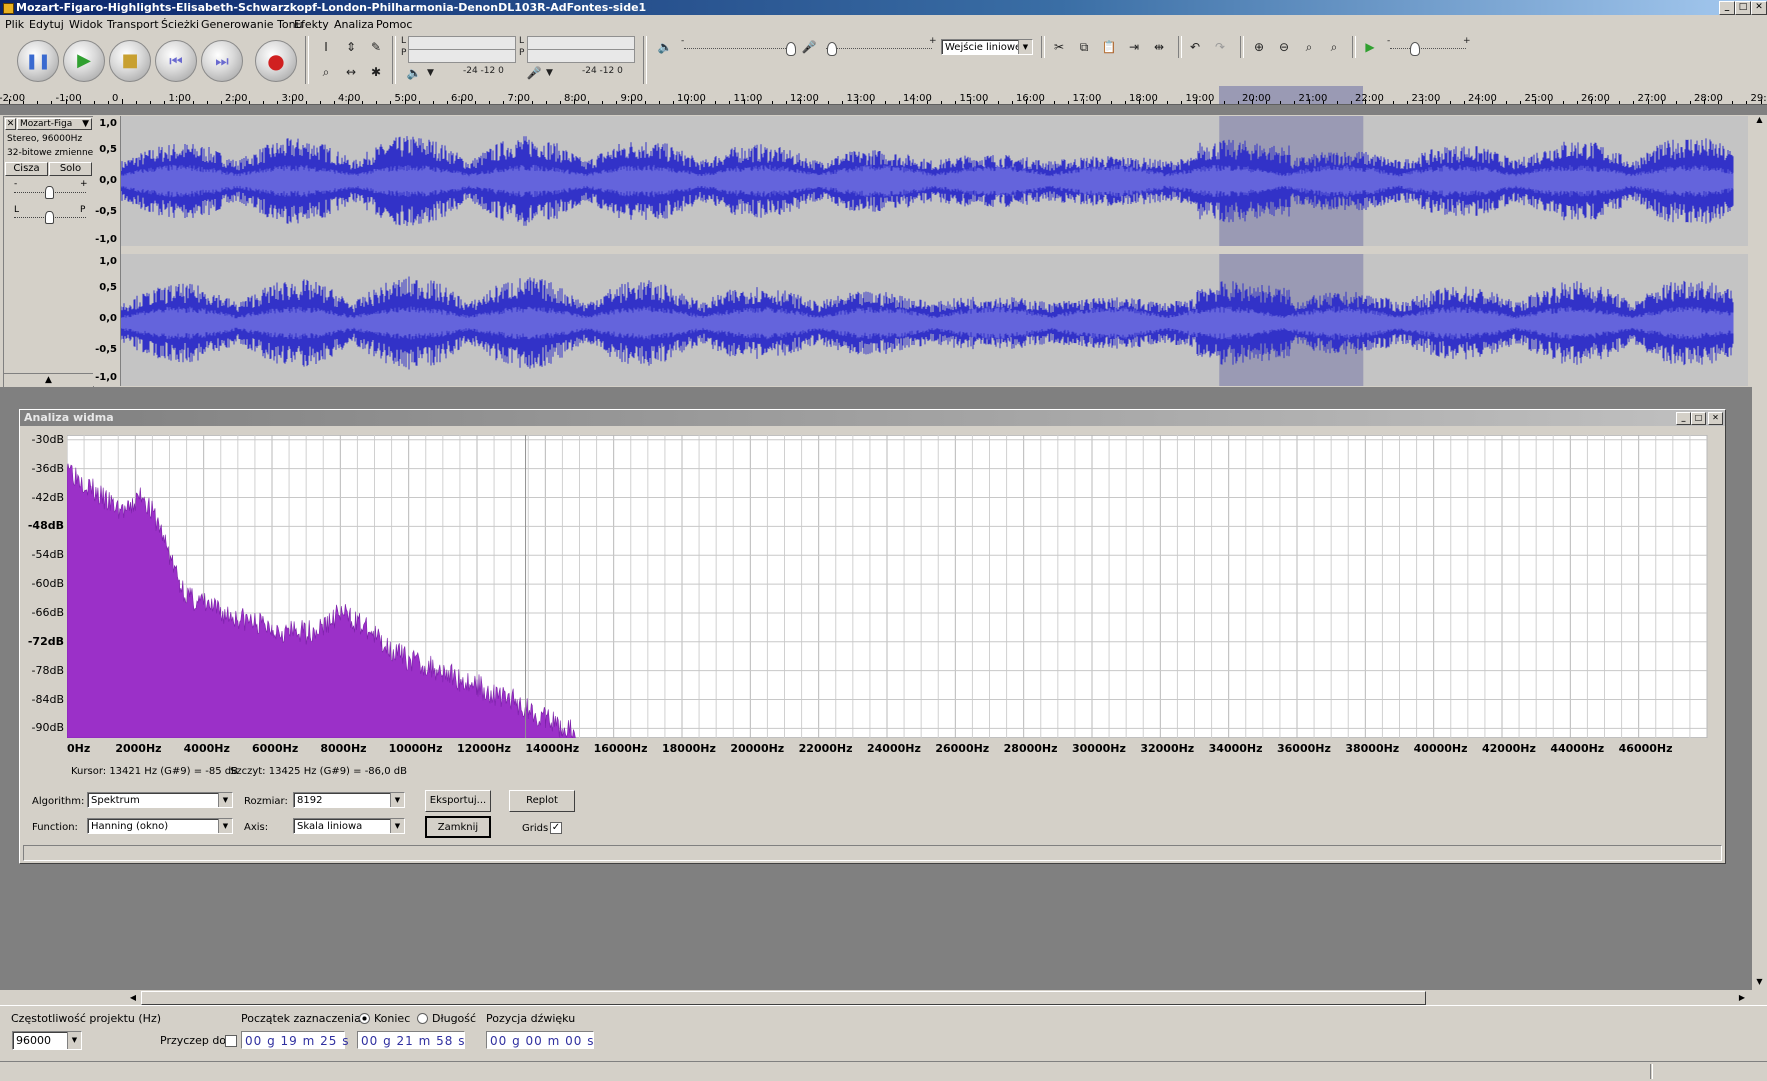 This screenshot has height=1081, width=1767. What do you see at coordinates (783, 998) in the screenshot?
I see `horizontal-scroll-thumb` at bounding box center [783, 998].